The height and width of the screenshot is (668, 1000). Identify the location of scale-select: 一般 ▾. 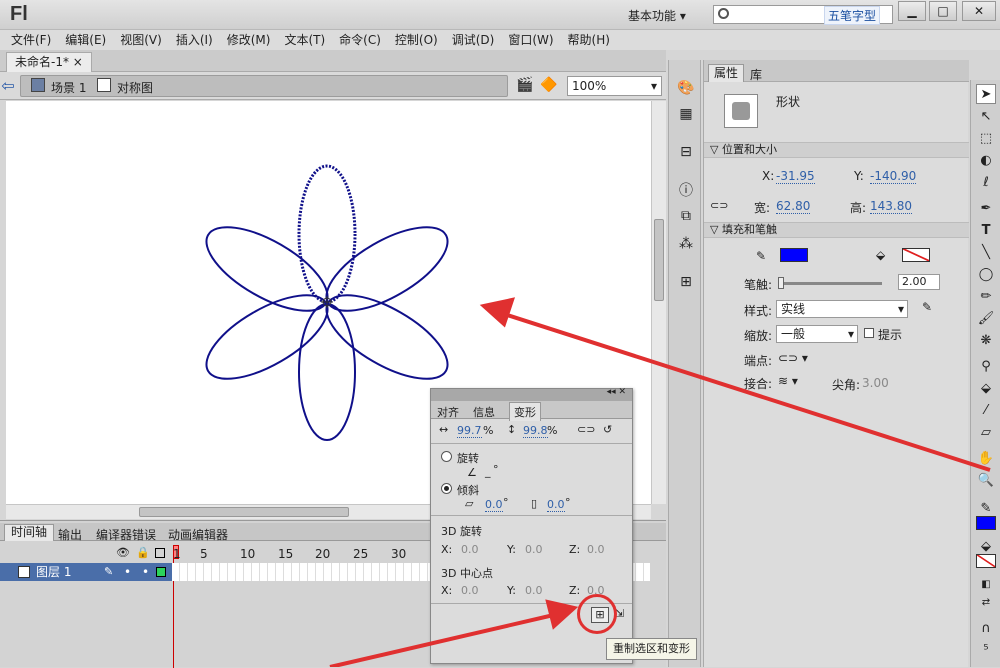
(817, 334).